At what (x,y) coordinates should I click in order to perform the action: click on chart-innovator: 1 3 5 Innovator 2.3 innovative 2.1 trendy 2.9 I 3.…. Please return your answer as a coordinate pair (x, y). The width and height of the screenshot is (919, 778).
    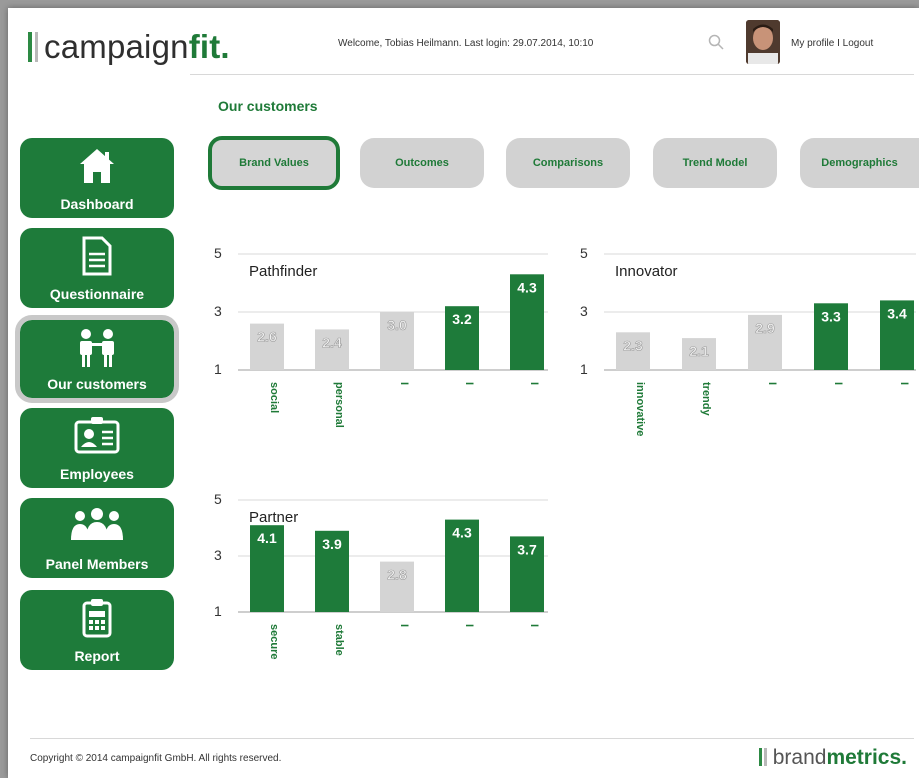
    Looking at the image, I should click on (748, 340).